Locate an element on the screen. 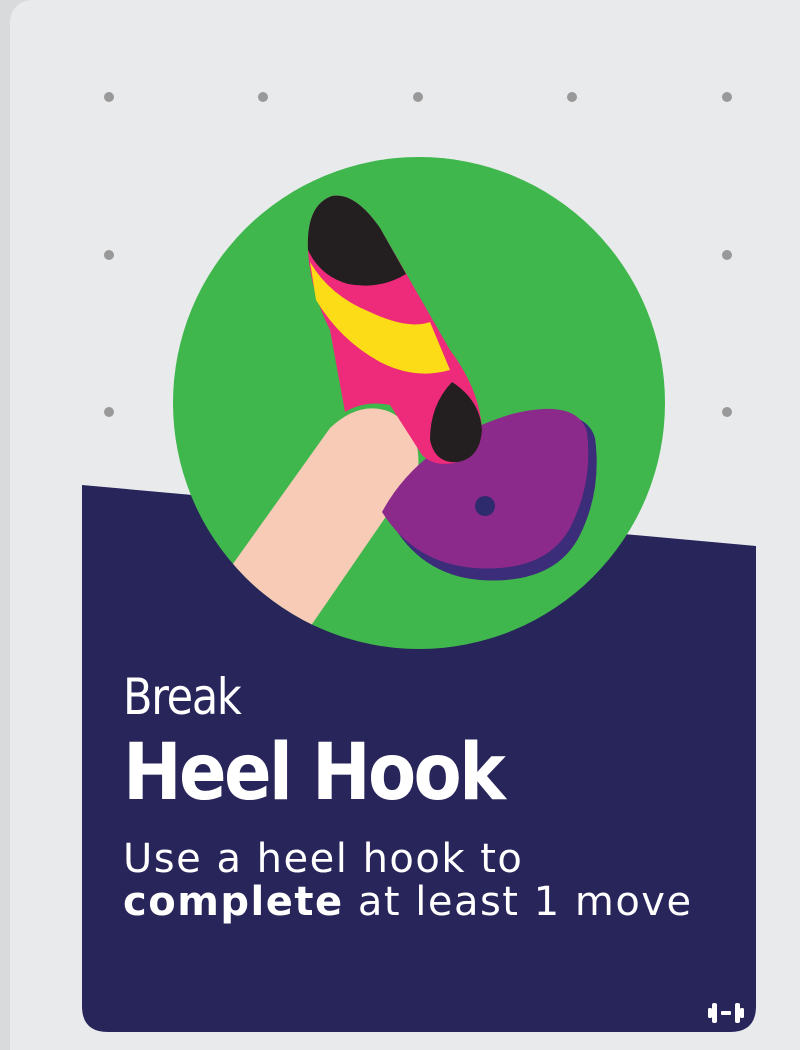  hold-bolt is located at coordinates (485, 506).